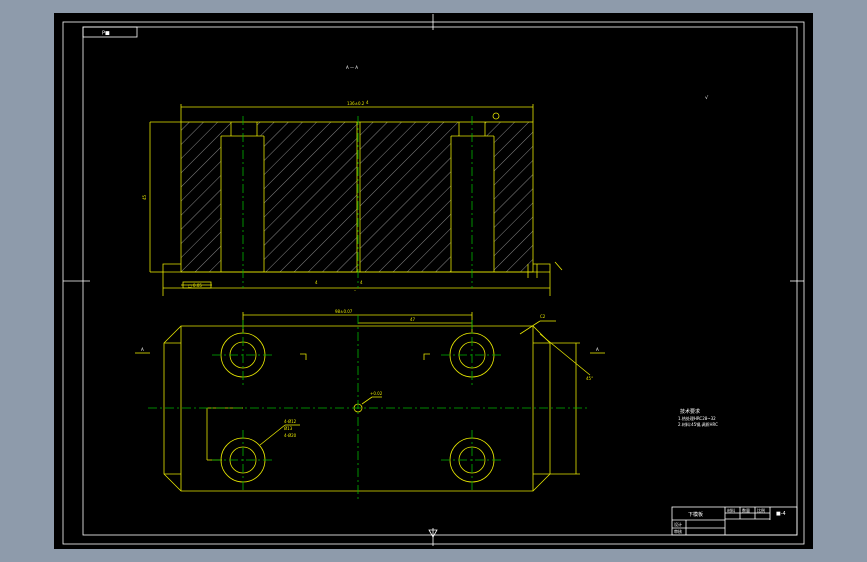 The height and width of the screenshot is (562, 867). Describe the element at coordinates (690, 411) in the screenshot. I see `tech-notes-title: 技术要求` at that location.